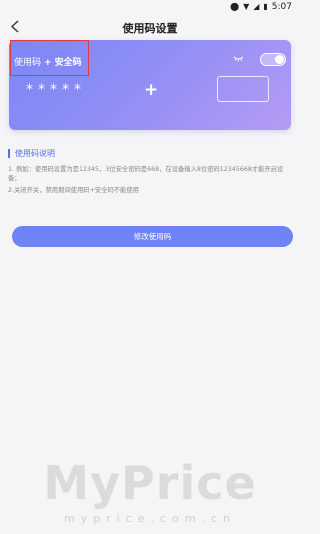 The height and width of the screenshot is (534, 320). What do you see at coordinates (150, 483) in the screenshot?
I see `watermark-logo: MyPrice` at bounding box center [150, 483].